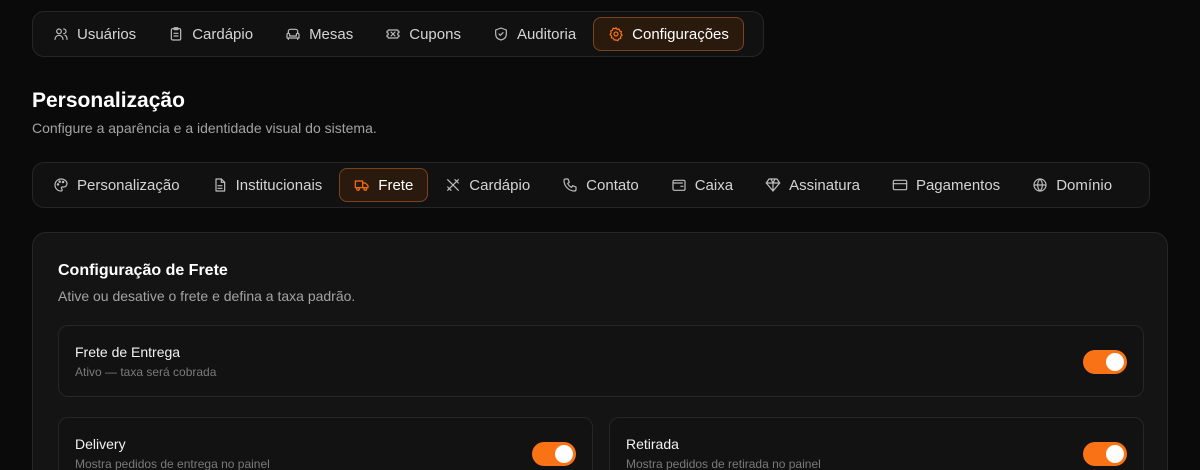  Describe the element at coordinates (500, 185) in the screenshot. I see `tab-label: Cardápio` at that location.